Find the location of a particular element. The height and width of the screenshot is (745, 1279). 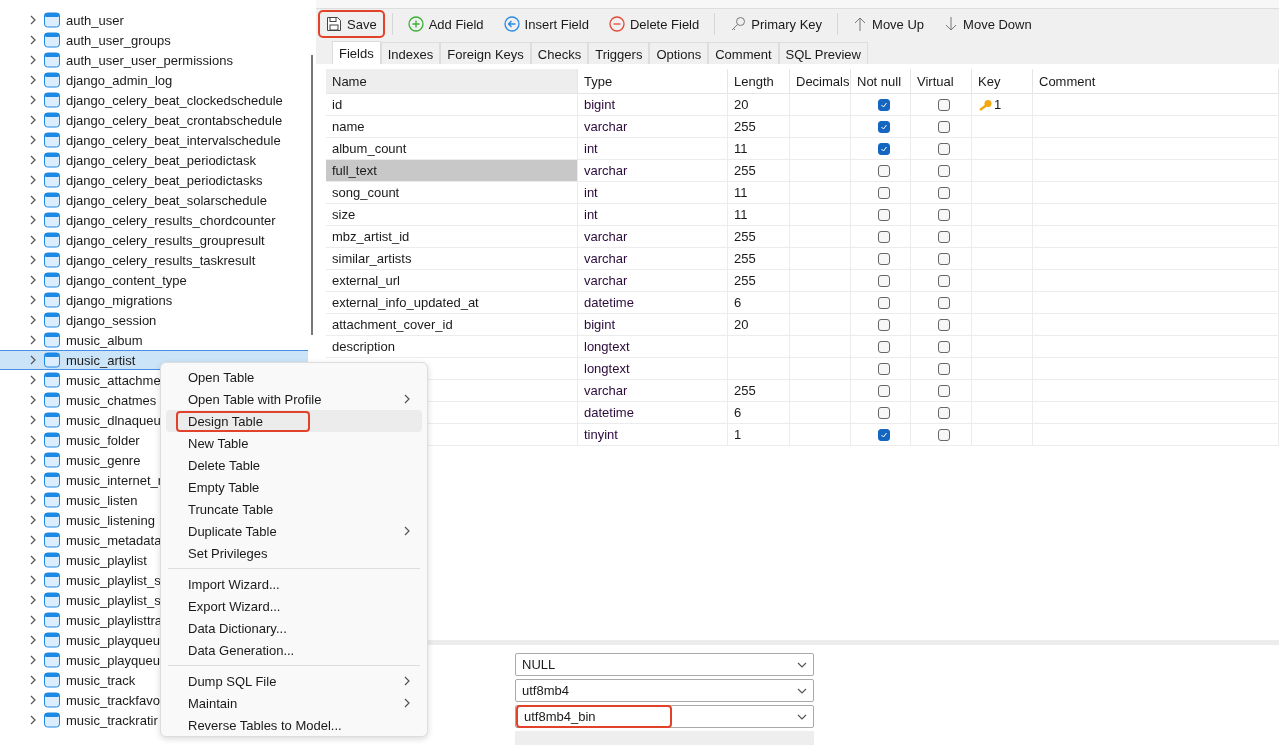

sidebar-item: django_migrations is located at coordinates (154, 300).